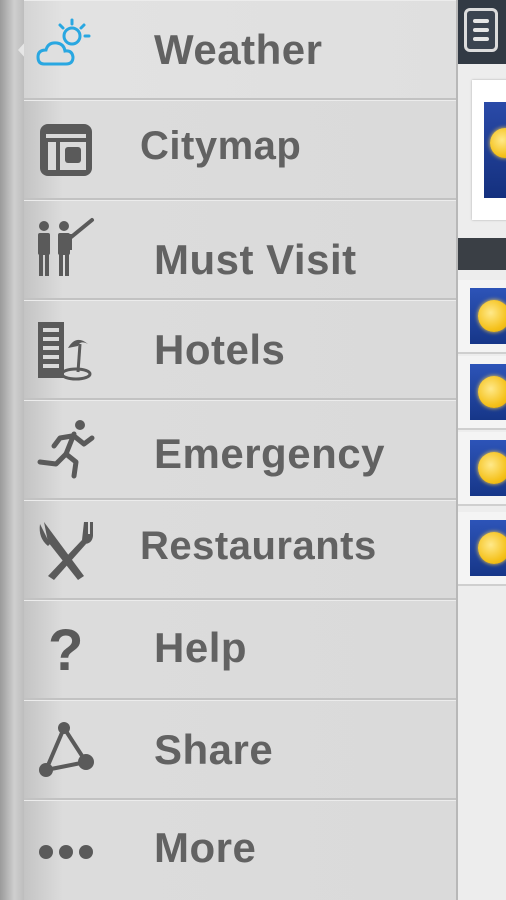 Image resolution: width=506 pixels, height=900 pixels. I want to click on content-panel, so click(481, 450).